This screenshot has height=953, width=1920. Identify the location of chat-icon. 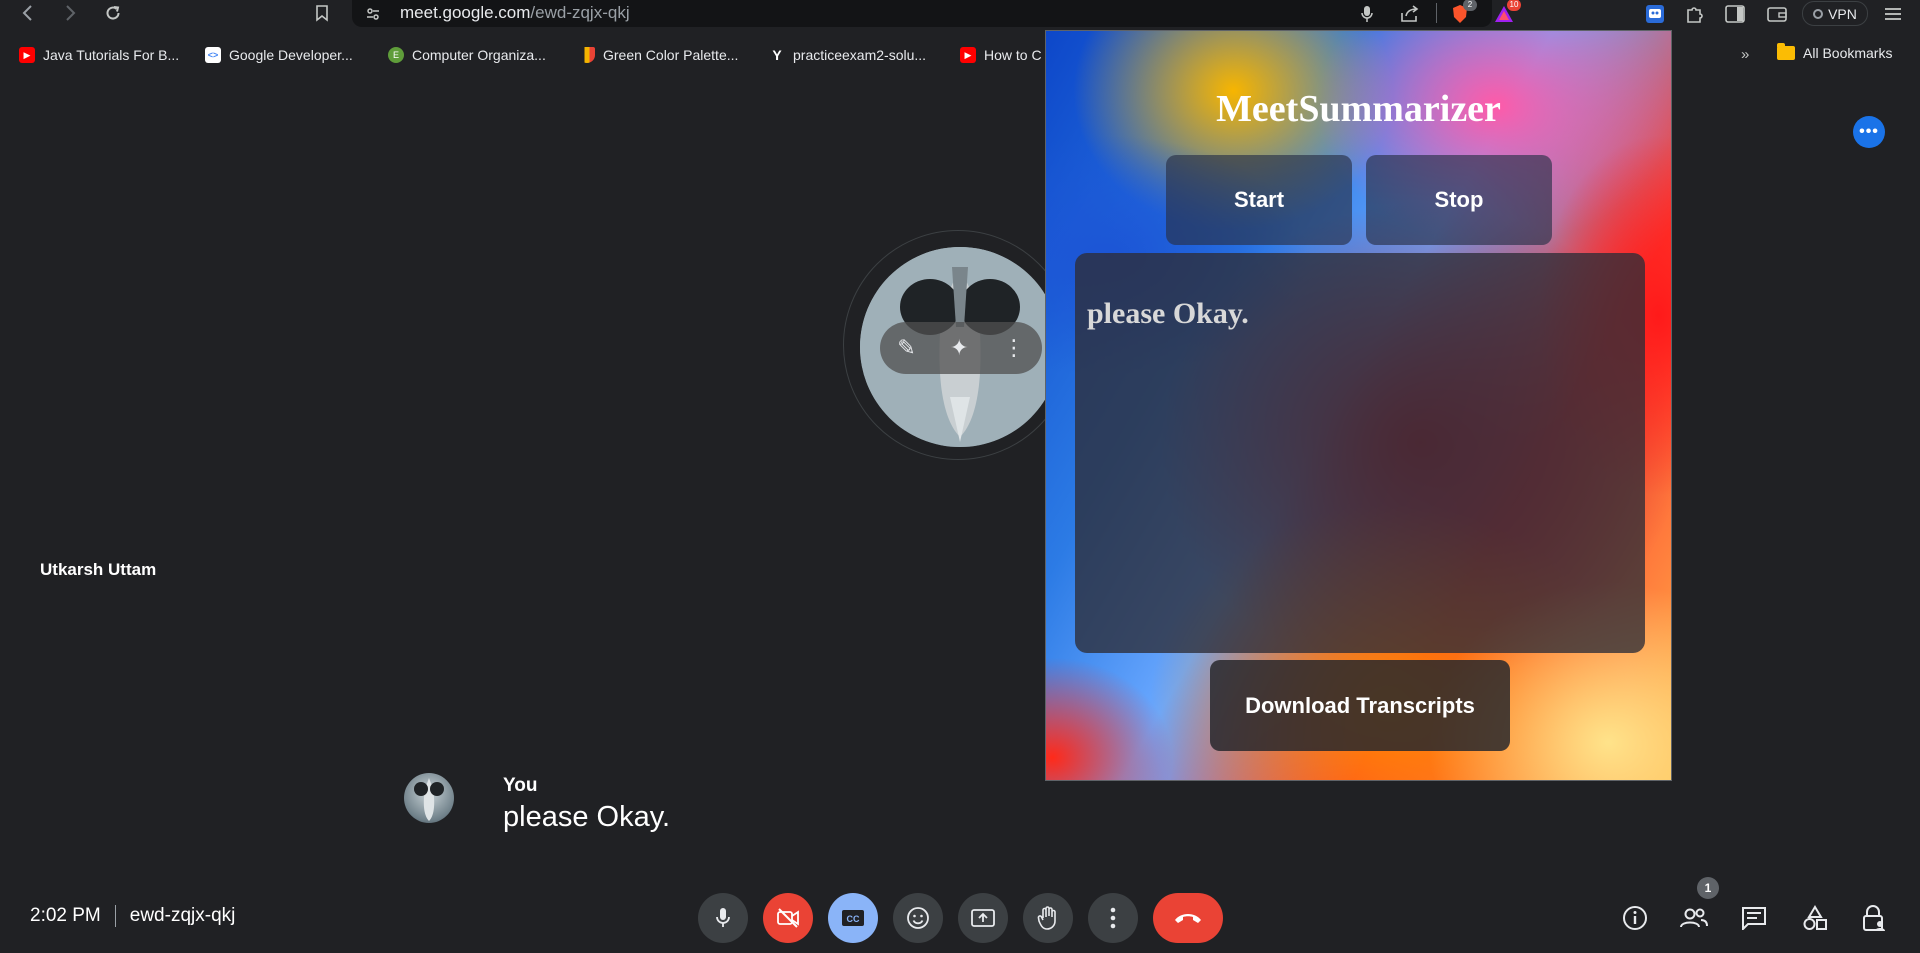
(1754, 918).